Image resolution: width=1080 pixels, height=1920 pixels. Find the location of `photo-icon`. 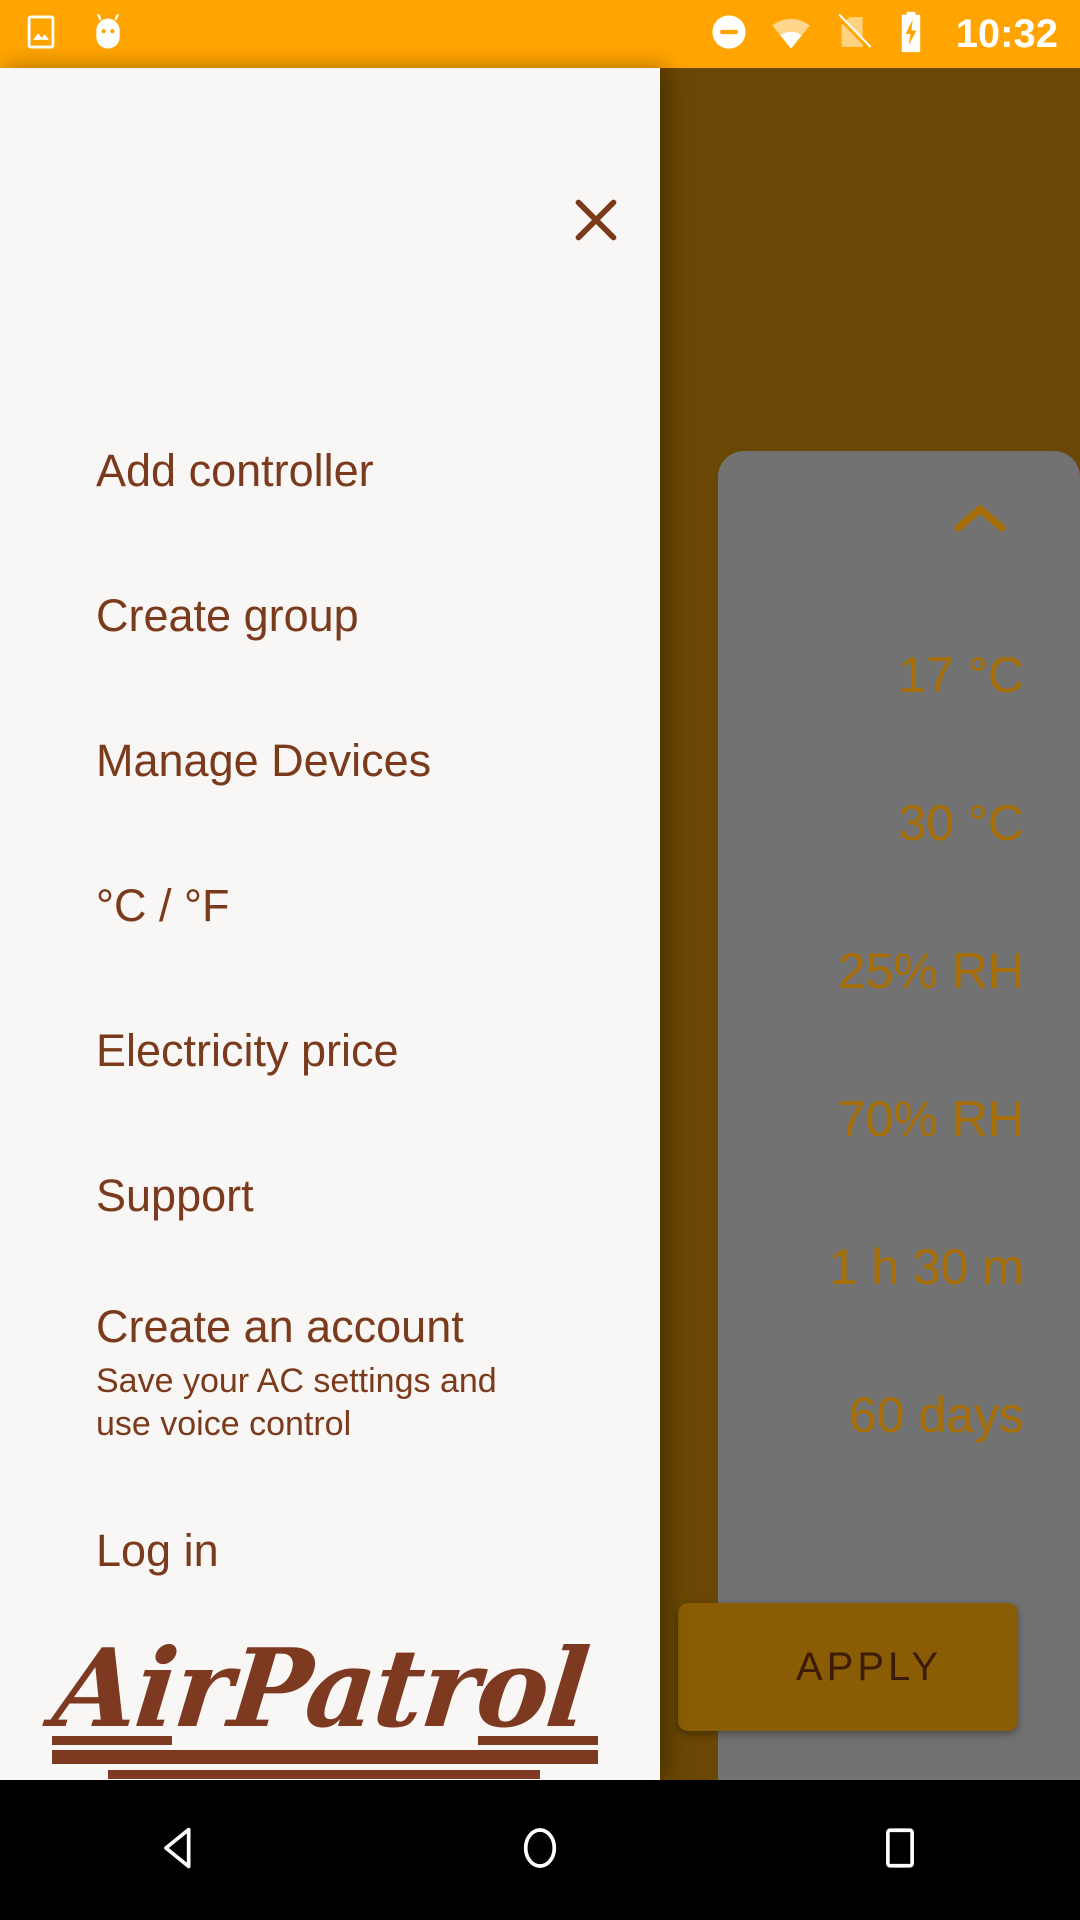

photo-icon is located at coordinates (41, 34).